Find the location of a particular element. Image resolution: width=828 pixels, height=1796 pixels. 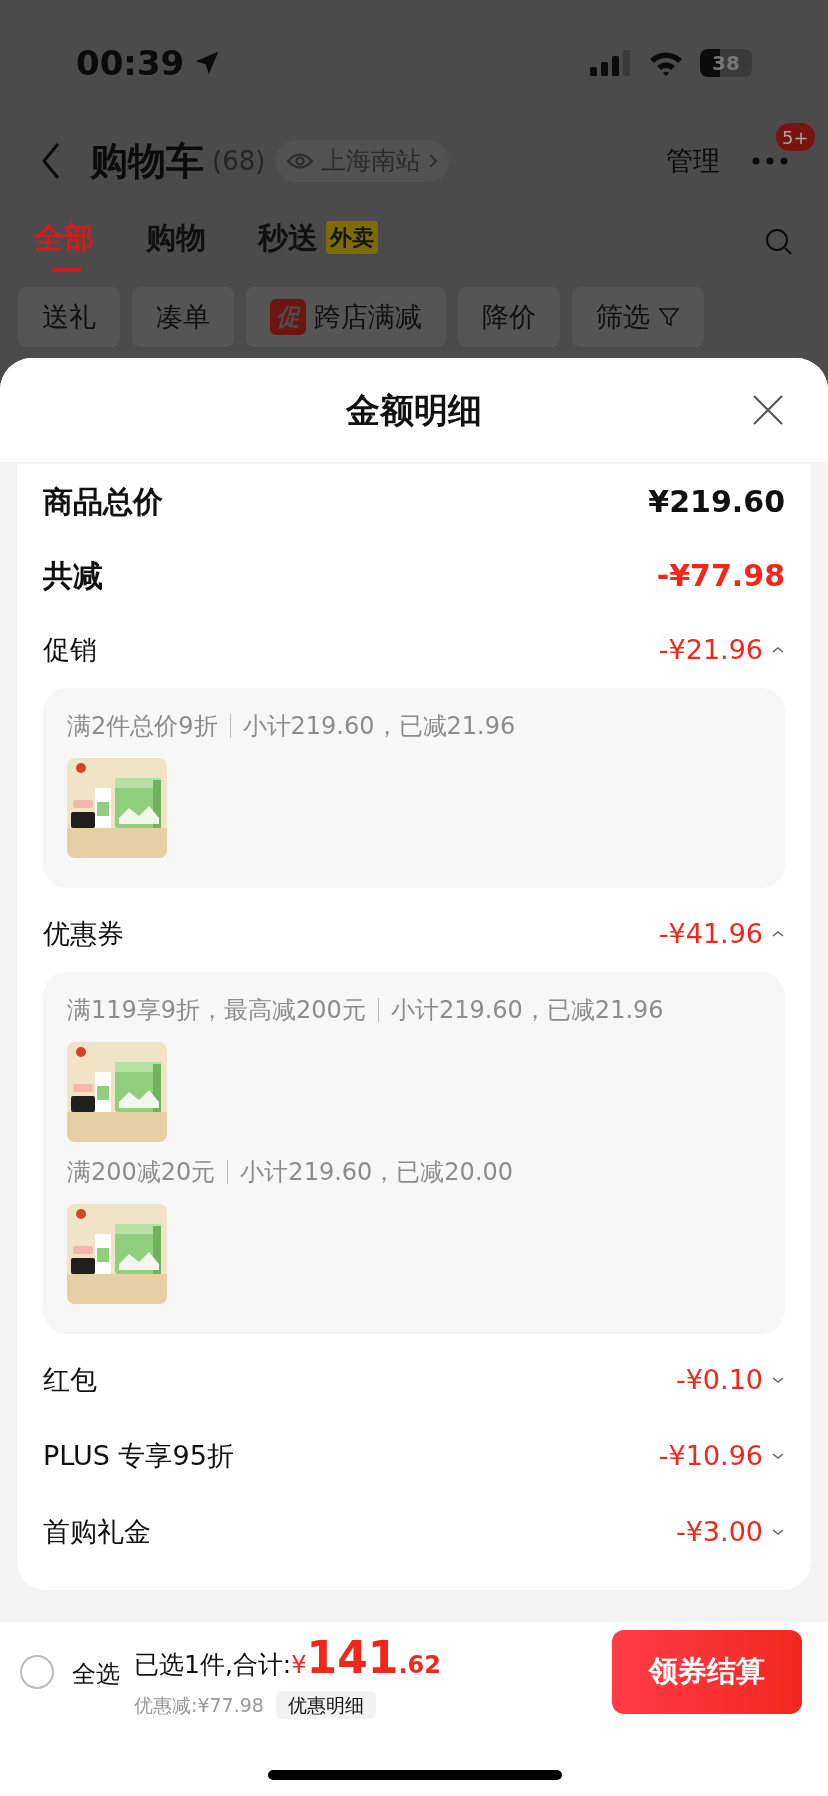

filter-chip: 送礼 is located at coordinates (69, 317).